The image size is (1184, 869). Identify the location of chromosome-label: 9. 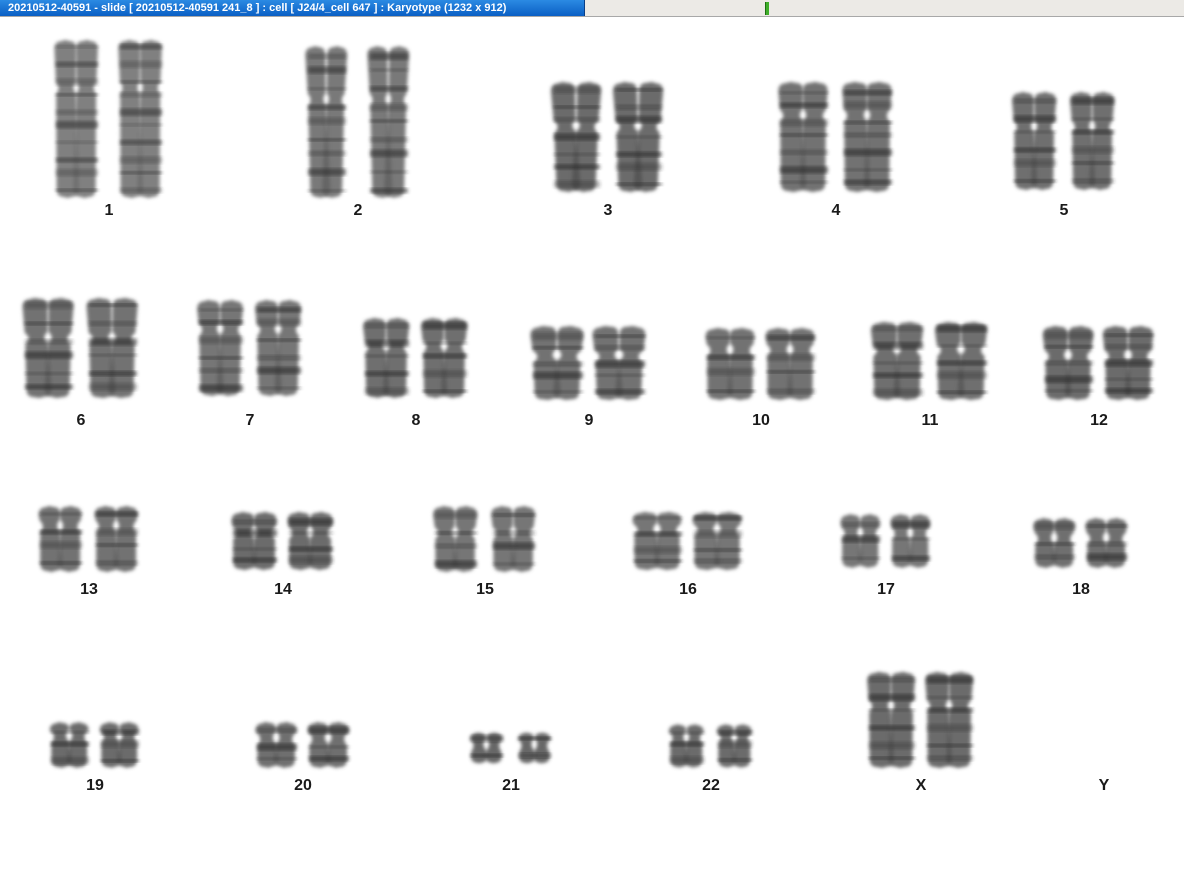
(589, 420).